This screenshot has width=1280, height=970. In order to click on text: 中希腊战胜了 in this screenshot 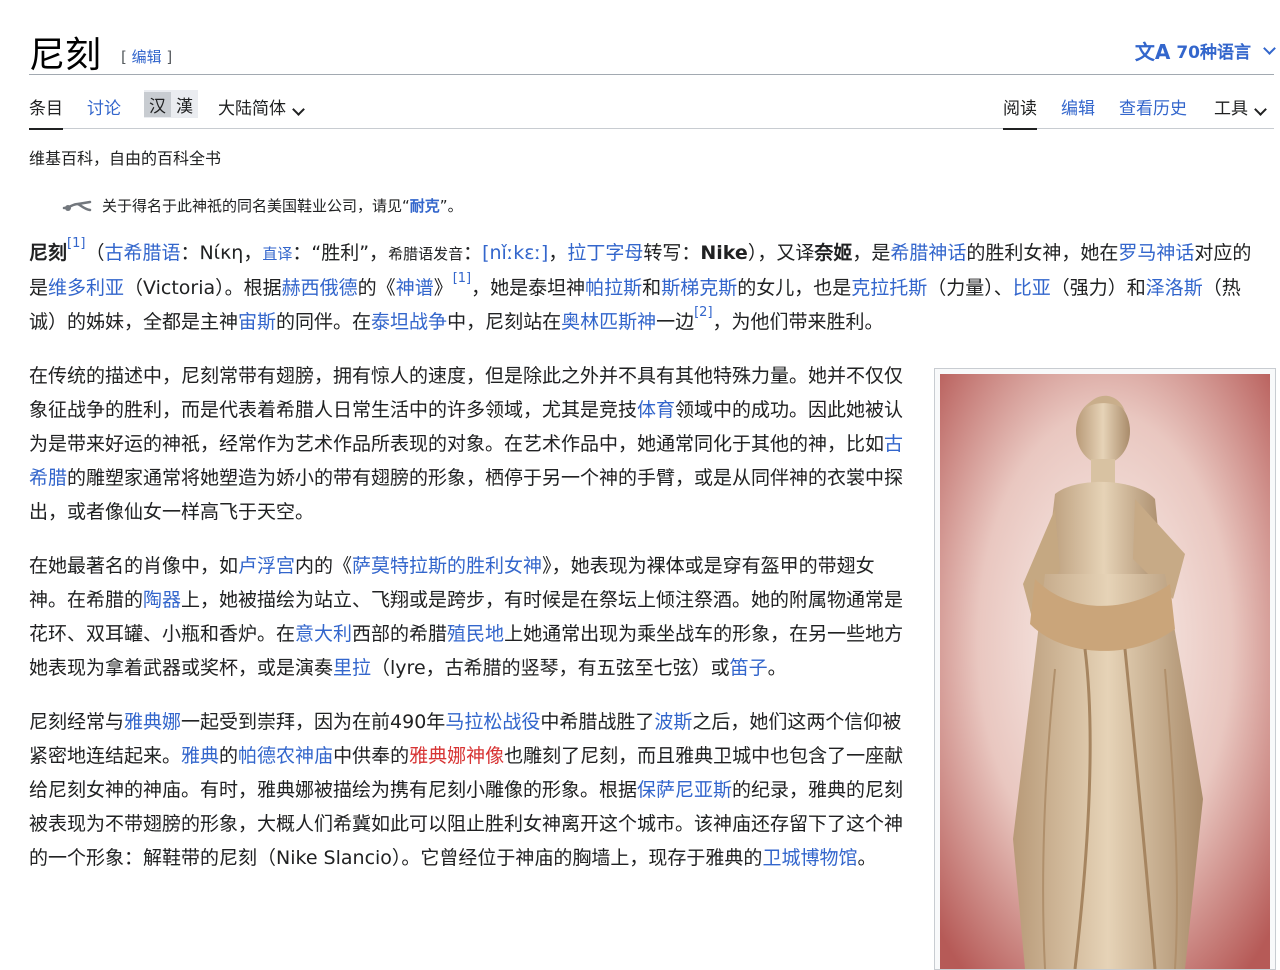, I will do `click(597, 722)`.